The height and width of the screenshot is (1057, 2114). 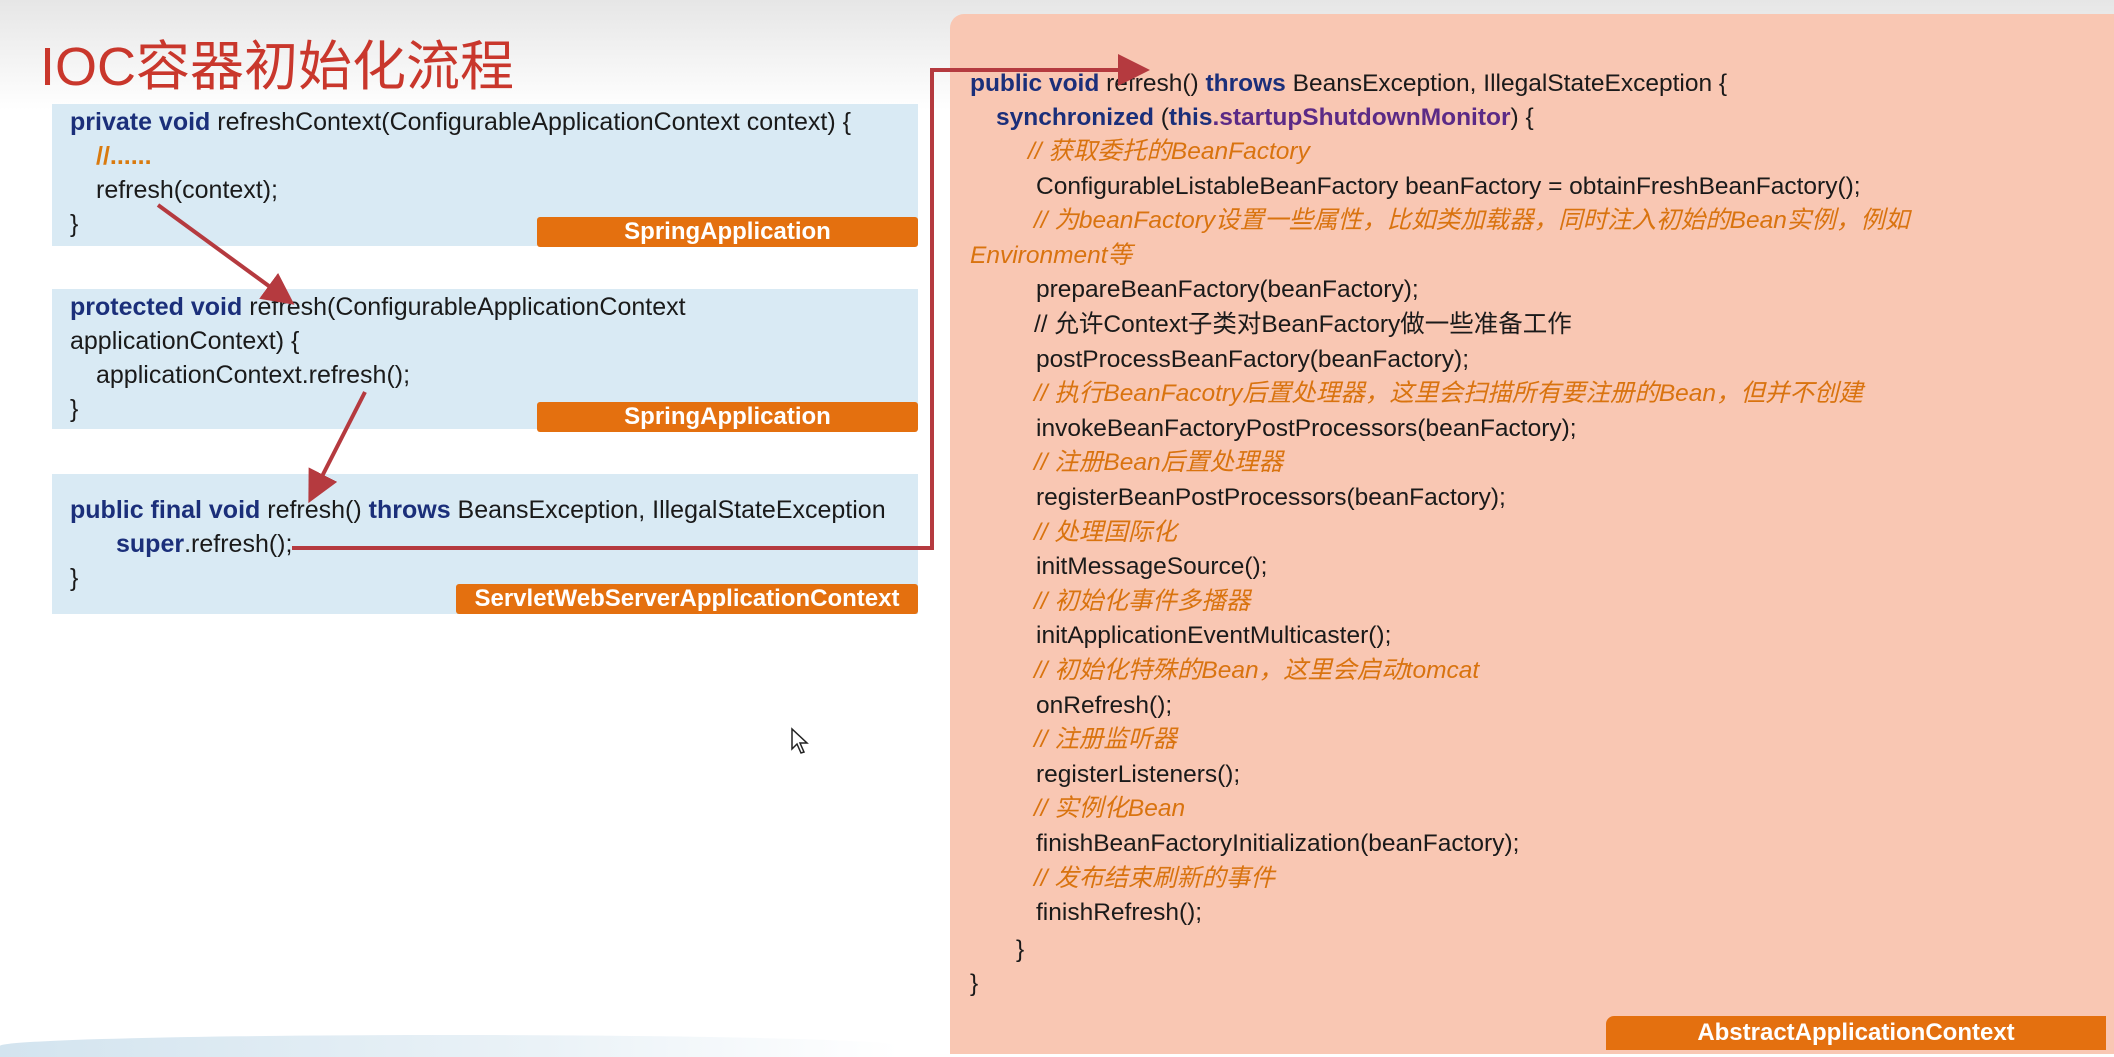 I want to click on mouse-pointer-icon, so click(x=800, y=740).